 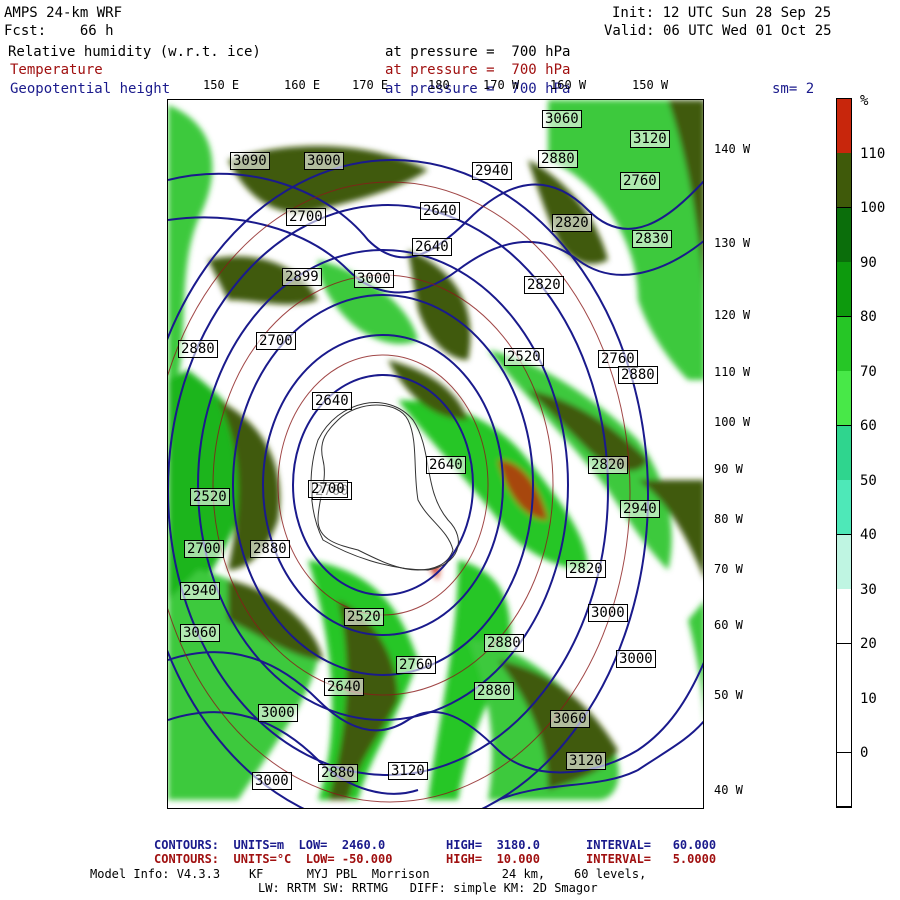 I want to click on footer-temp-interval: INTERVAL= 5.0000, so click(x=651, y=859).